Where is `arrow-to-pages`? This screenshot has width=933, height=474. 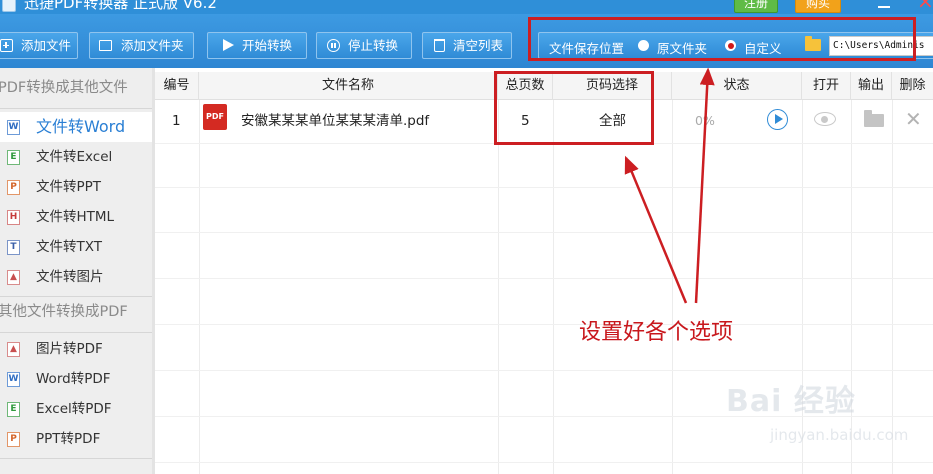 arrow-to-pages is located at coordinates (656, 229).